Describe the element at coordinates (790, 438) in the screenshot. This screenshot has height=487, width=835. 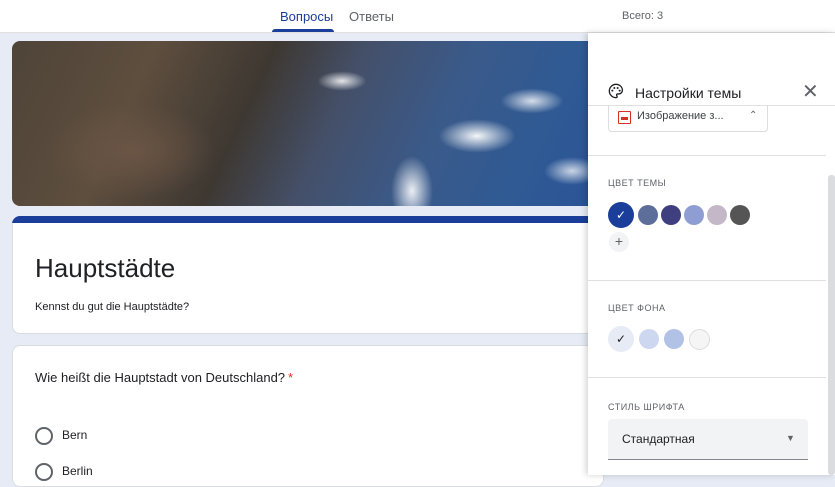
I see `dropdown-arrow-icon: ▼` at that location.